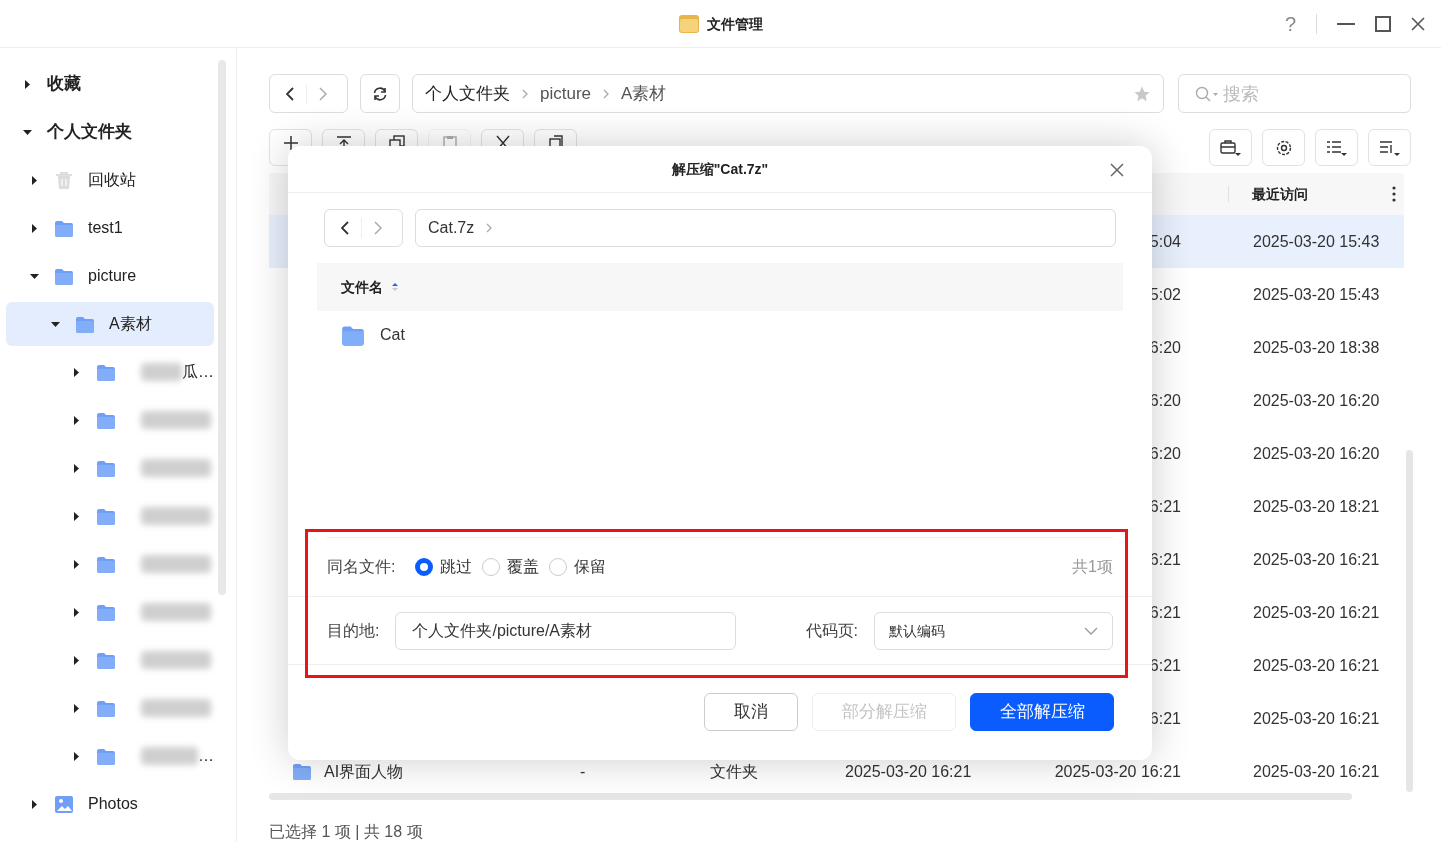  What do you see at coordinates (765, 228) in the screenshot?
I see `path-bar: Cat.7z` at bounding box center [765, 228].